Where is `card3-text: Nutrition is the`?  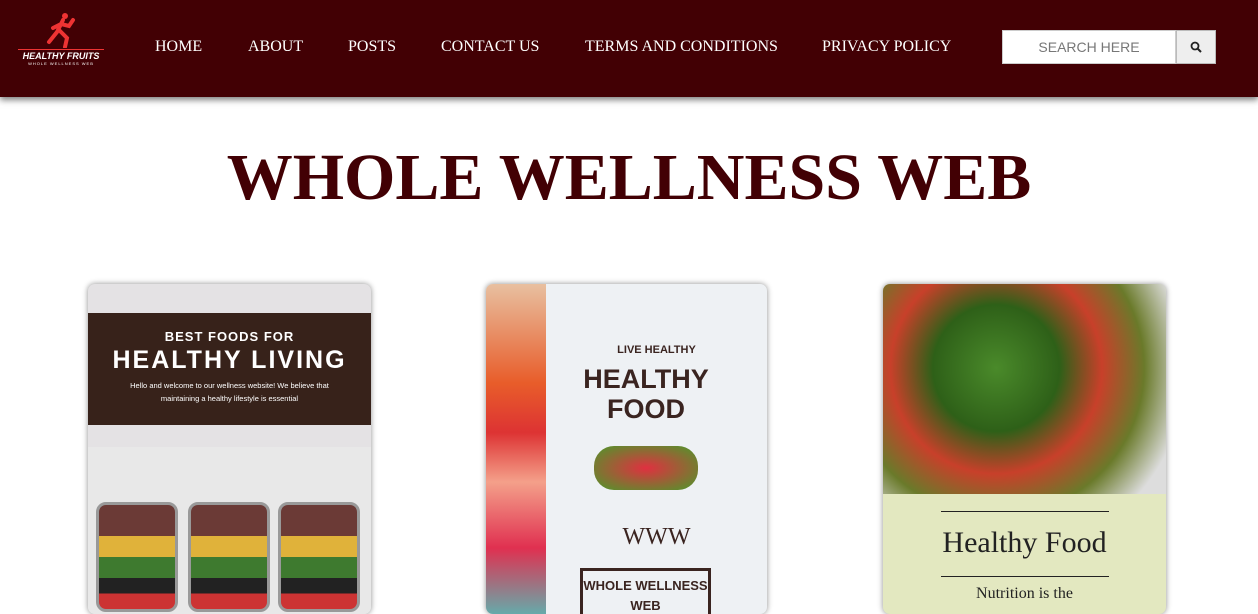
card3-text: Nutrition is the is located at coordinates (1024, 593).